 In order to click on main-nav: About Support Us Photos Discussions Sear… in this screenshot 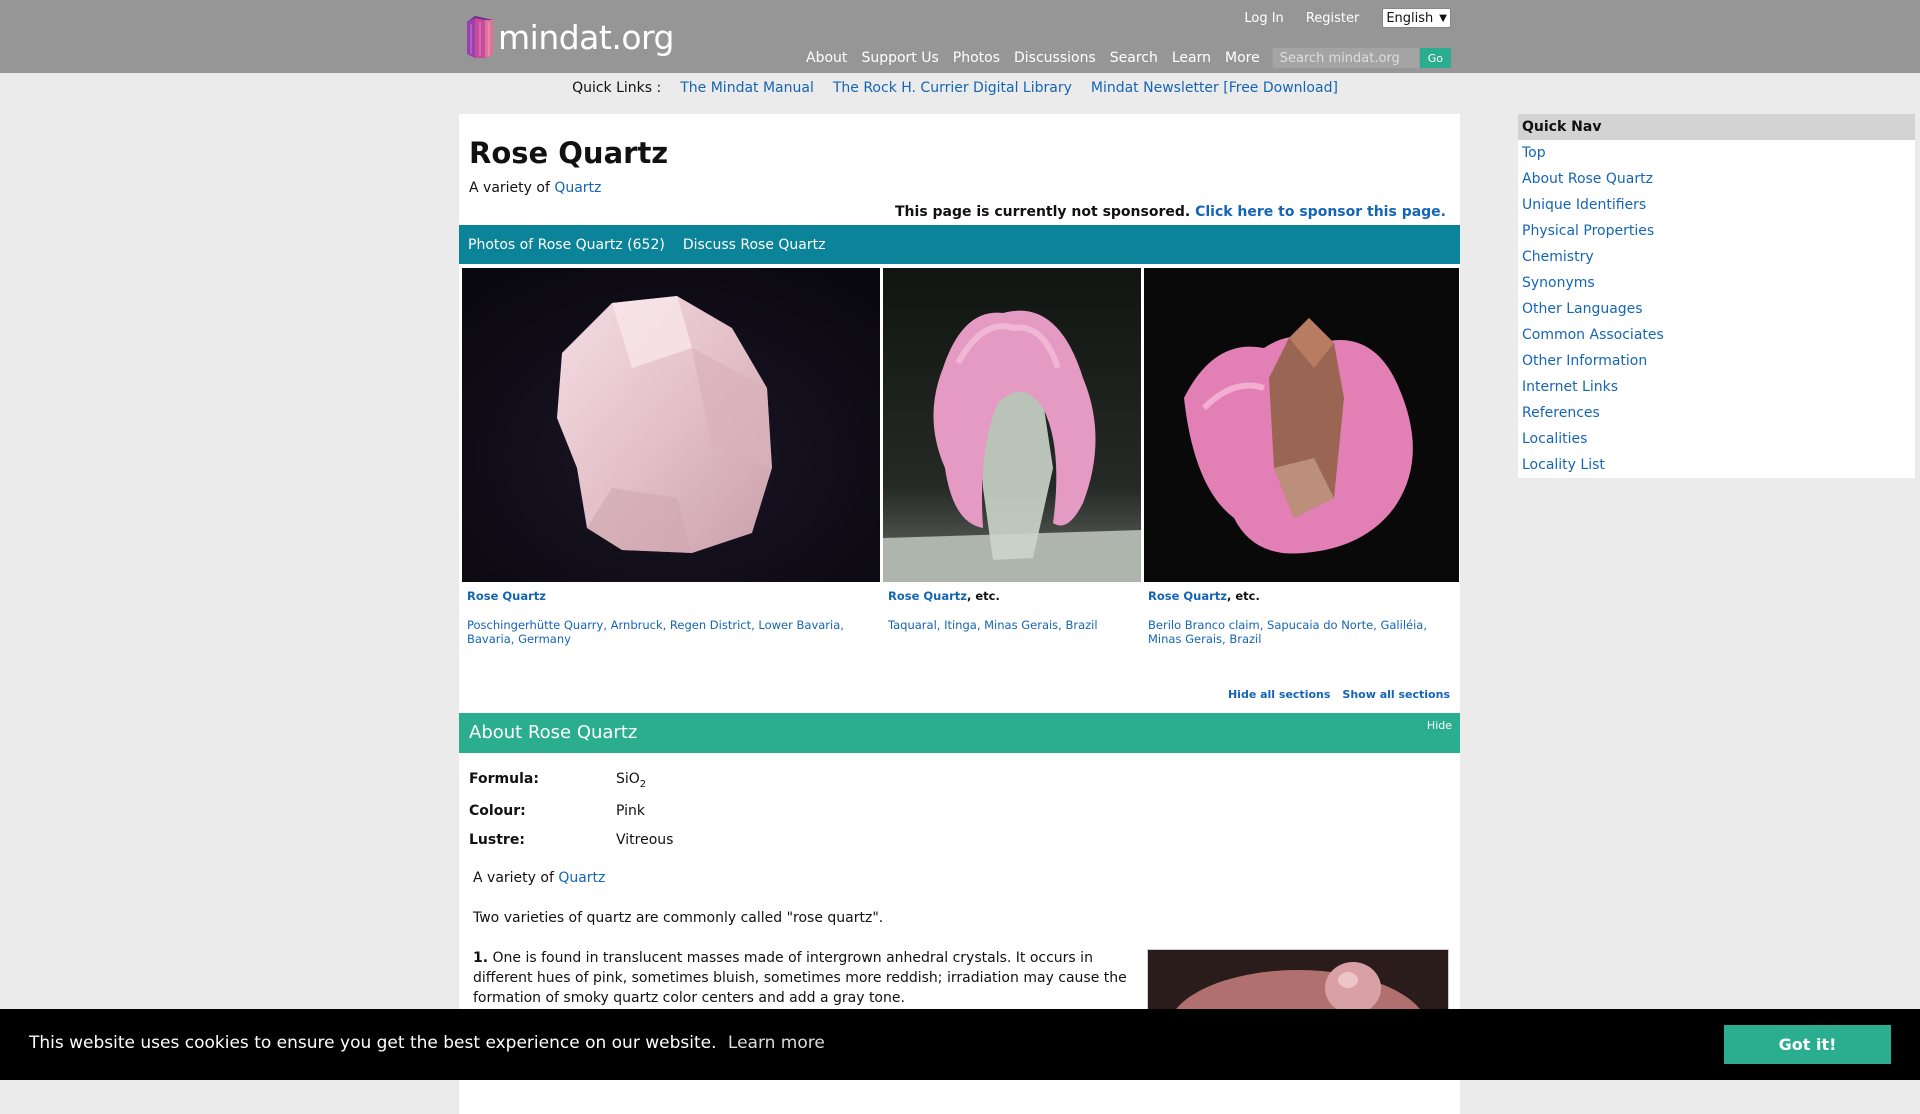, I will do `click(1121, 58)`.